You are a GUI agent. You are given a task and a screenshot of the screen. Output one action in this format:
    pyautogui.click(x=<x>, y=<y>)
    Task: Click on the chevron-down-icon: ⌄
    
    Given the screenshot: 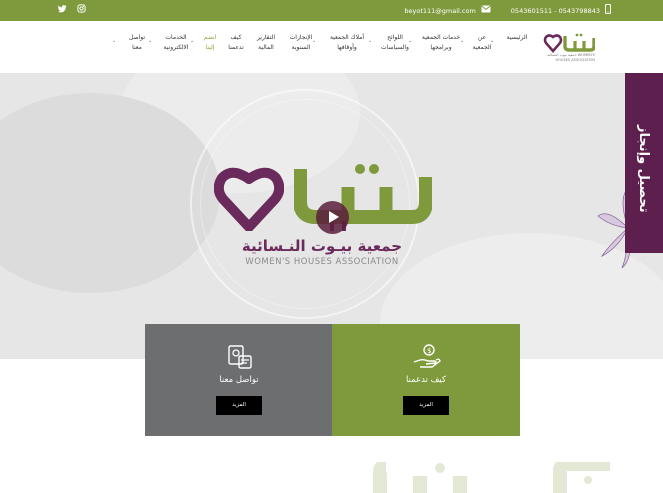 What is the action you would take?
    pyautogui.click(x=114, y=41)
    